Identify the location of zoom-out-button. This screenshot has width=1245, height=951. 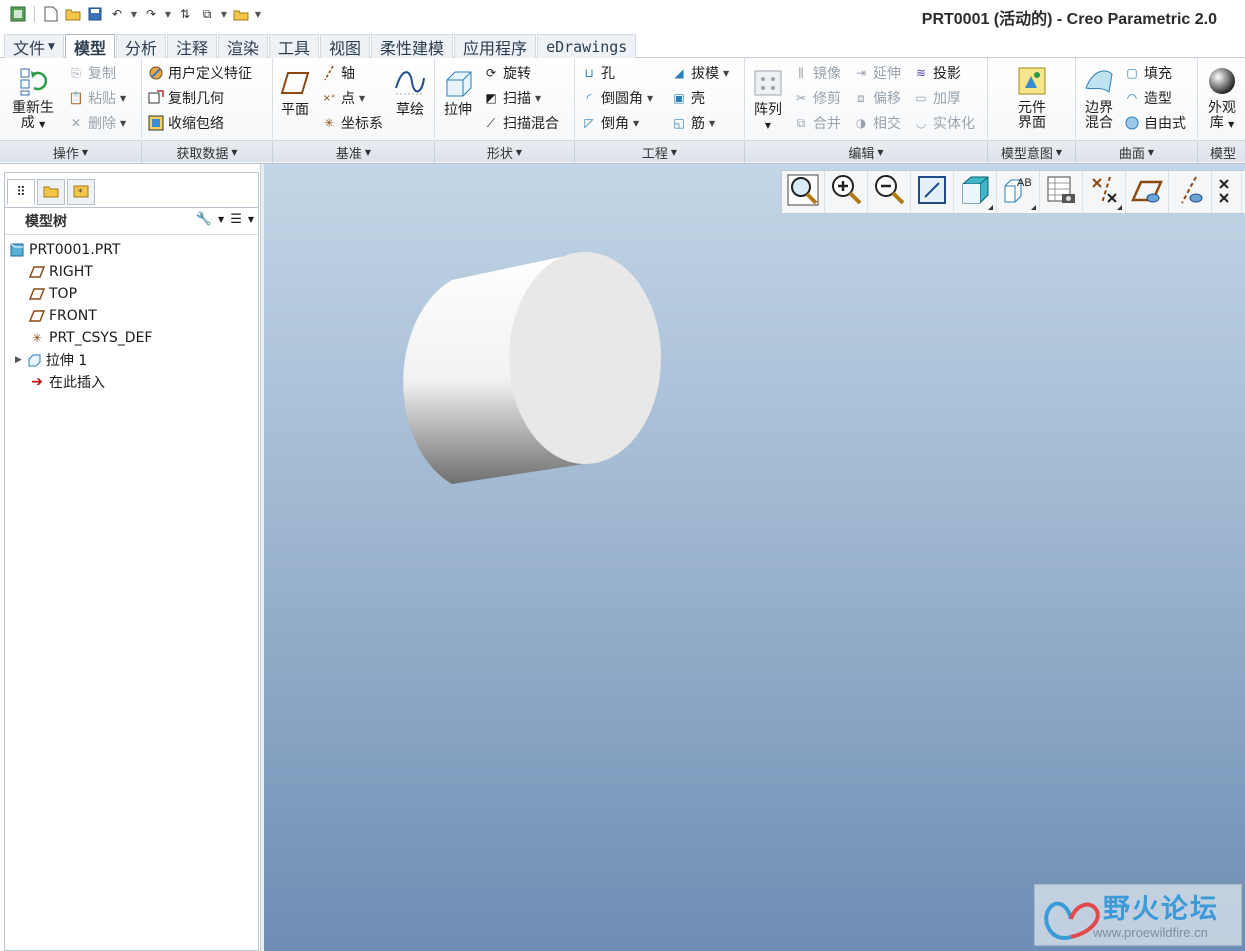
(889, 192).